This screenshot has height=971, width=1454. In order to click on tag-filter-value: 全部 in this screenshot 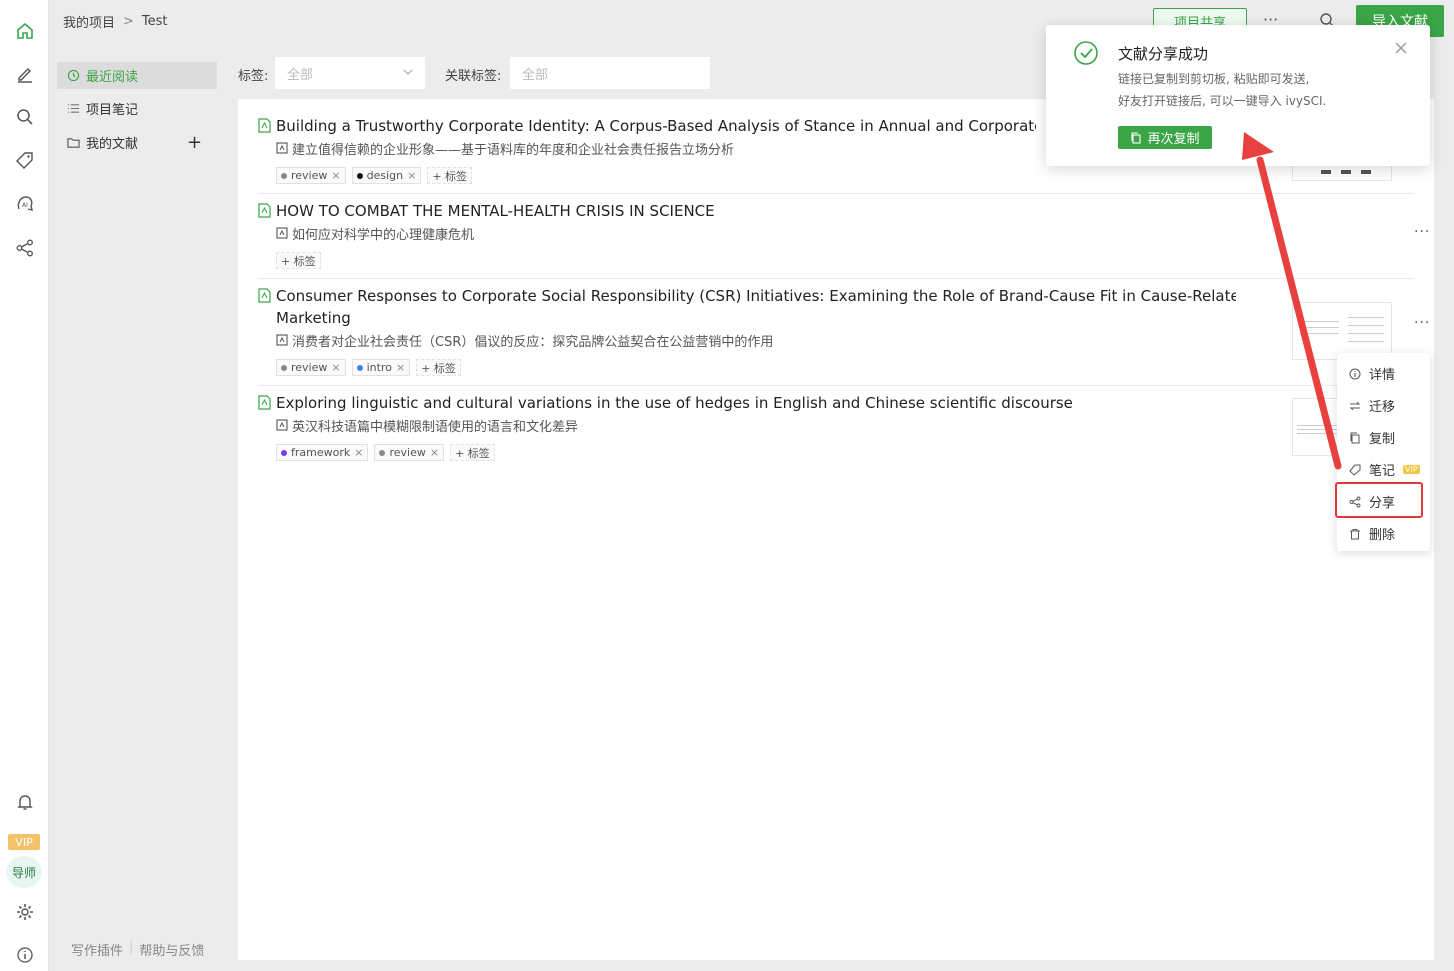, I will do `click(300, 75)`.